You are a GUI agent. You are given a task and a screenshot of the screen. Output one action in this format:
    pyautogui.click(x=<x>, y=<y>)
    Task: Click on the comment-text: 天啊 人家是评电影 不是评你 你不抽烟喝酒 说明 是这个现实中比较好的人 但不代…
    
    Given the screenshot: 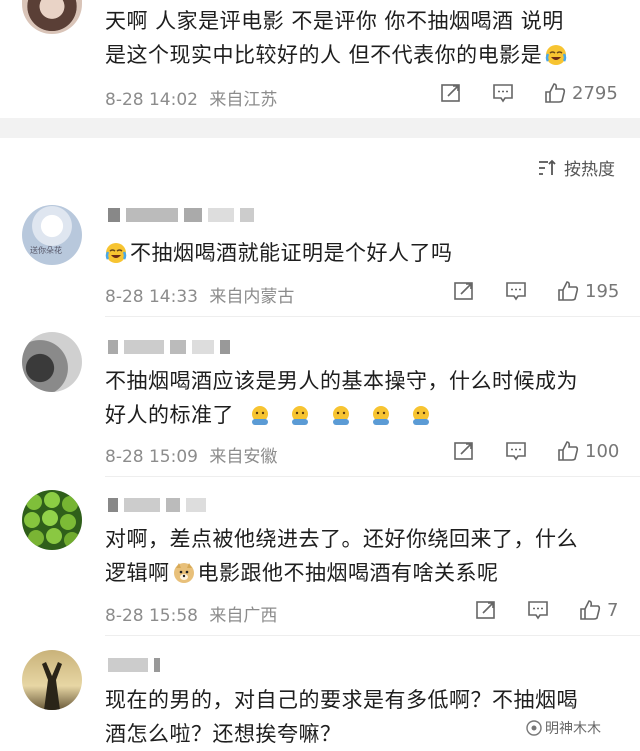 What is the action you would take?
    pyautogui.click(x=365, y=38)
    